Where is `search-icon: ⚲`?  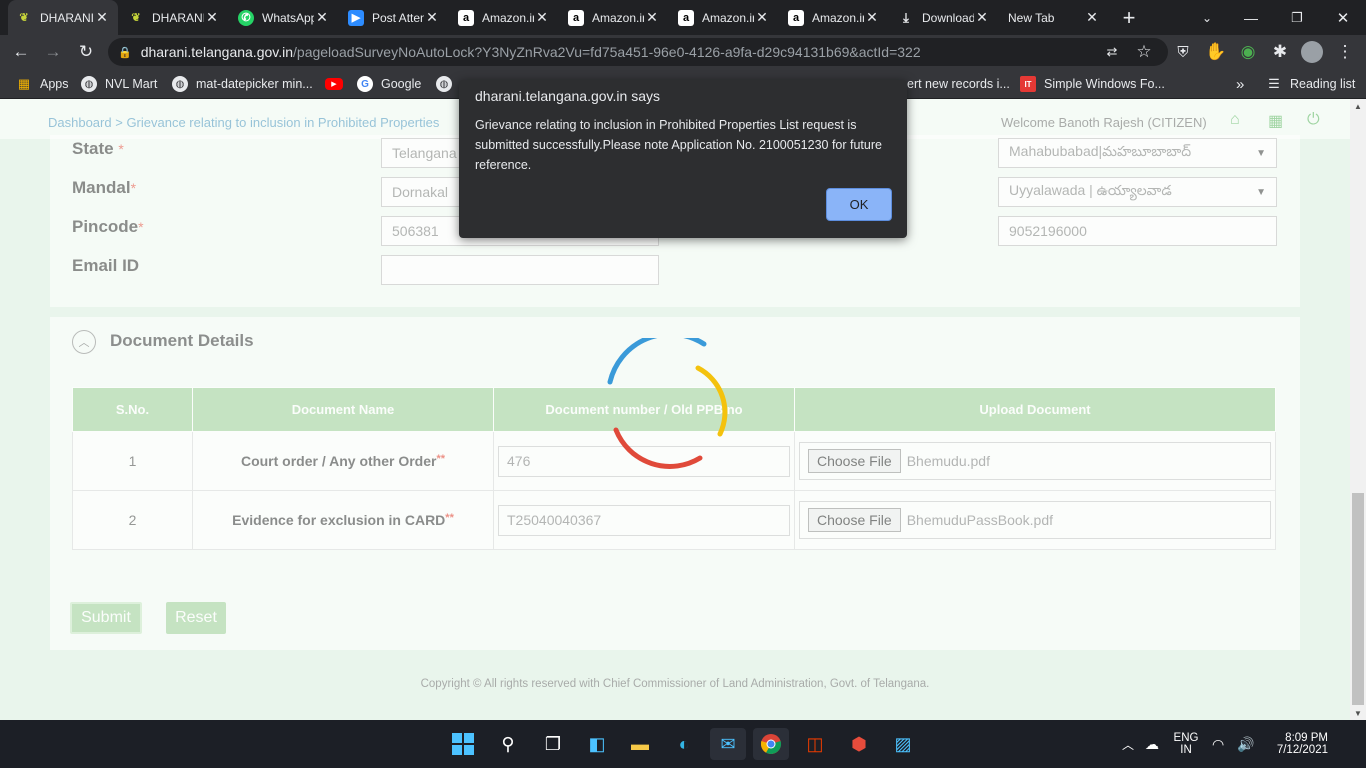
search-icon: ⚲ is located at coordinates (508, 744).